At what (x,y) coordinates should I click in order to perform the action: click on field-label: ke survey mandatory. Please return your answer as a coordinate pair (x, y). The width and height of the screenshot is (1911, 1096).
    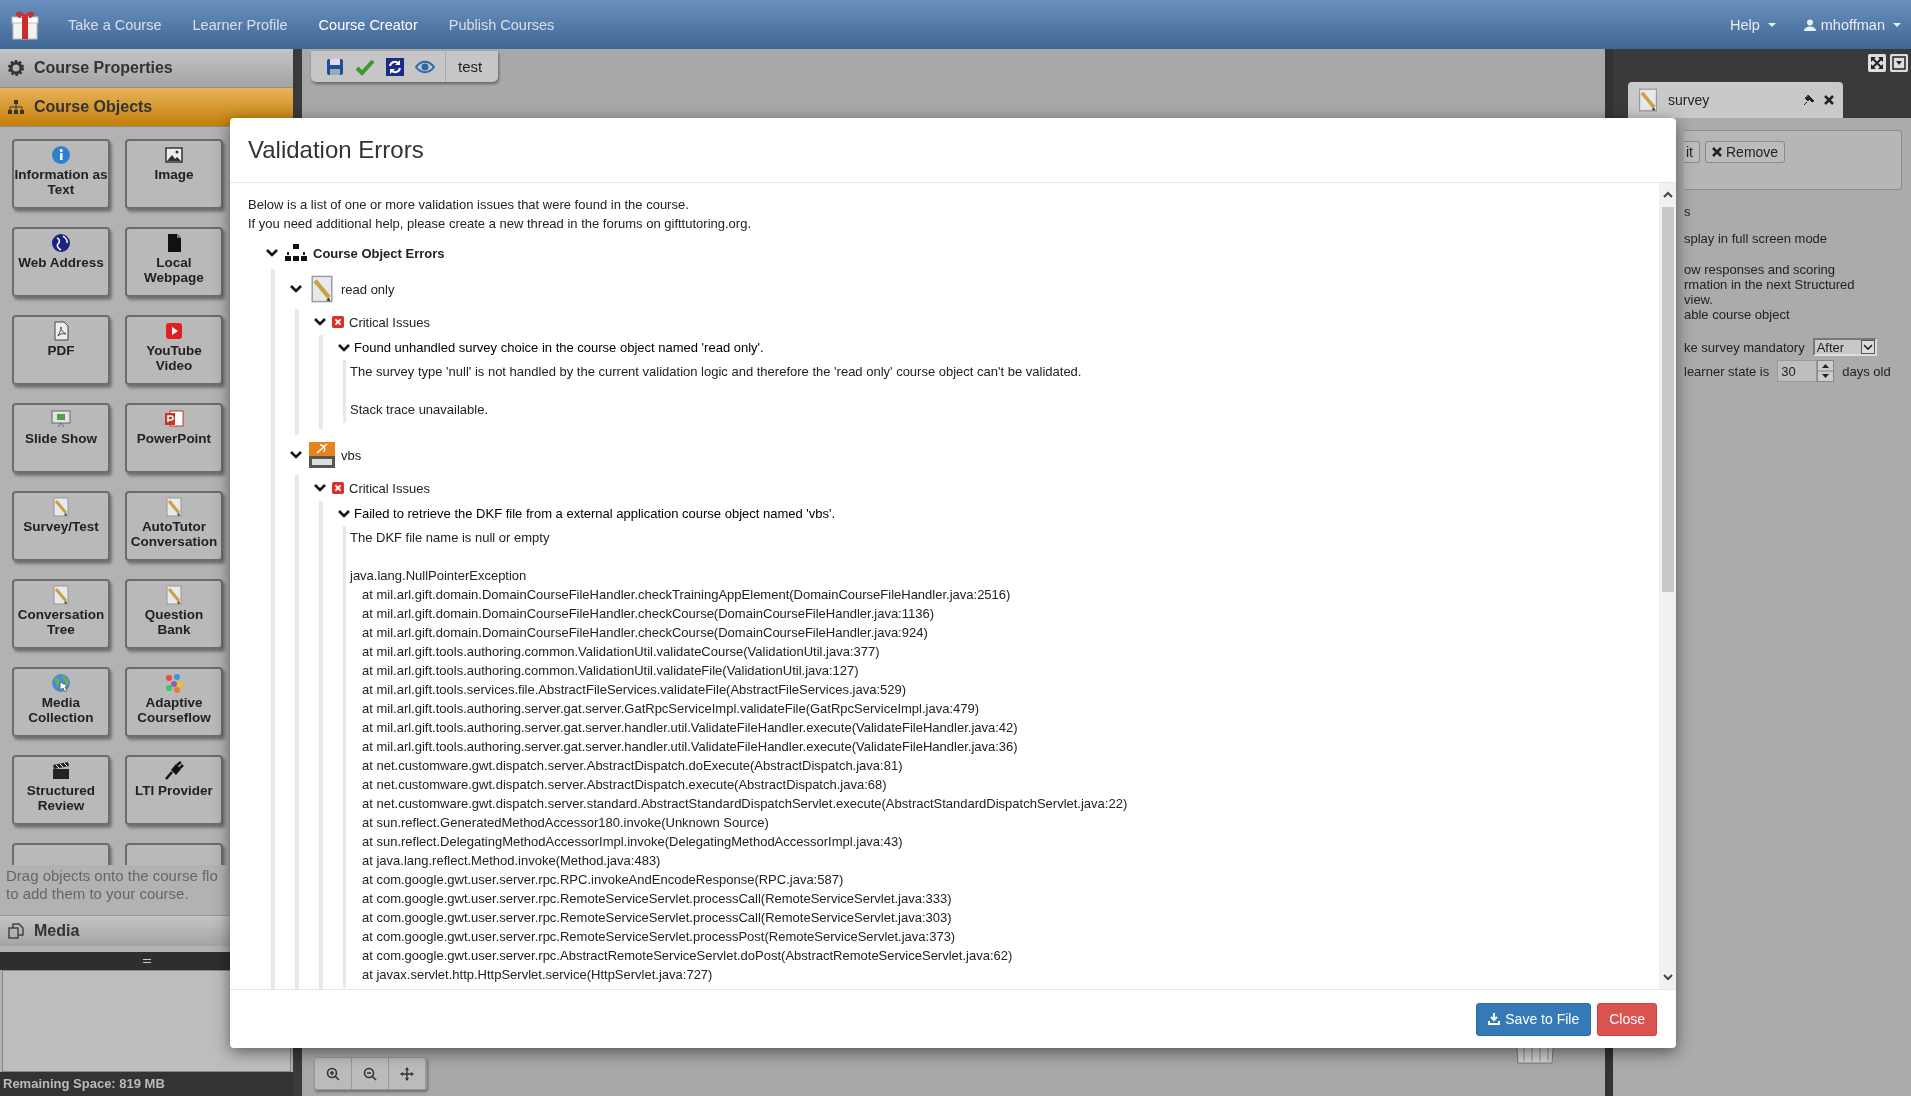
    Looking at the image, I should click on (1744, 347).